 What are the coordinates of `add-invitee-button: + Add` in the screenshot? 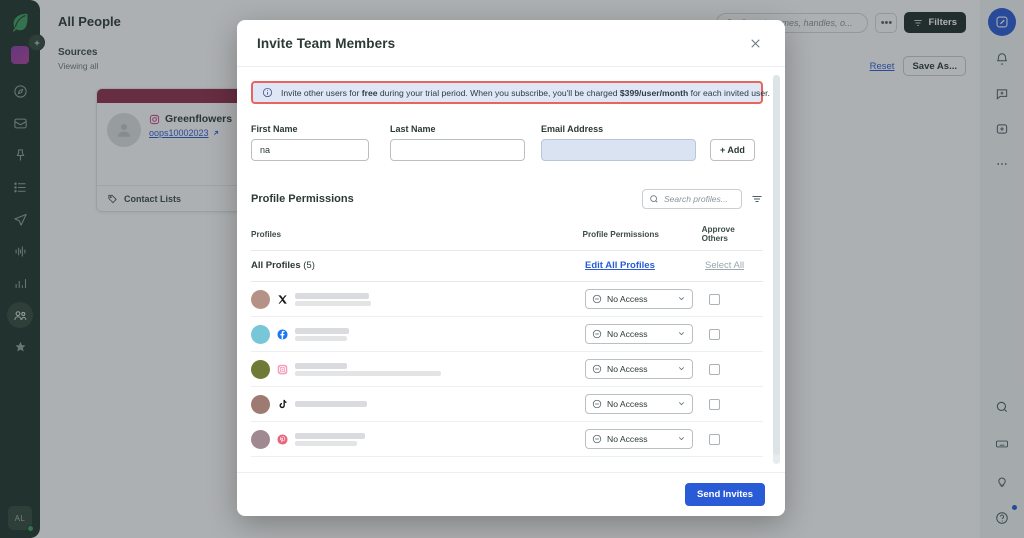 It's located at (732, 150).